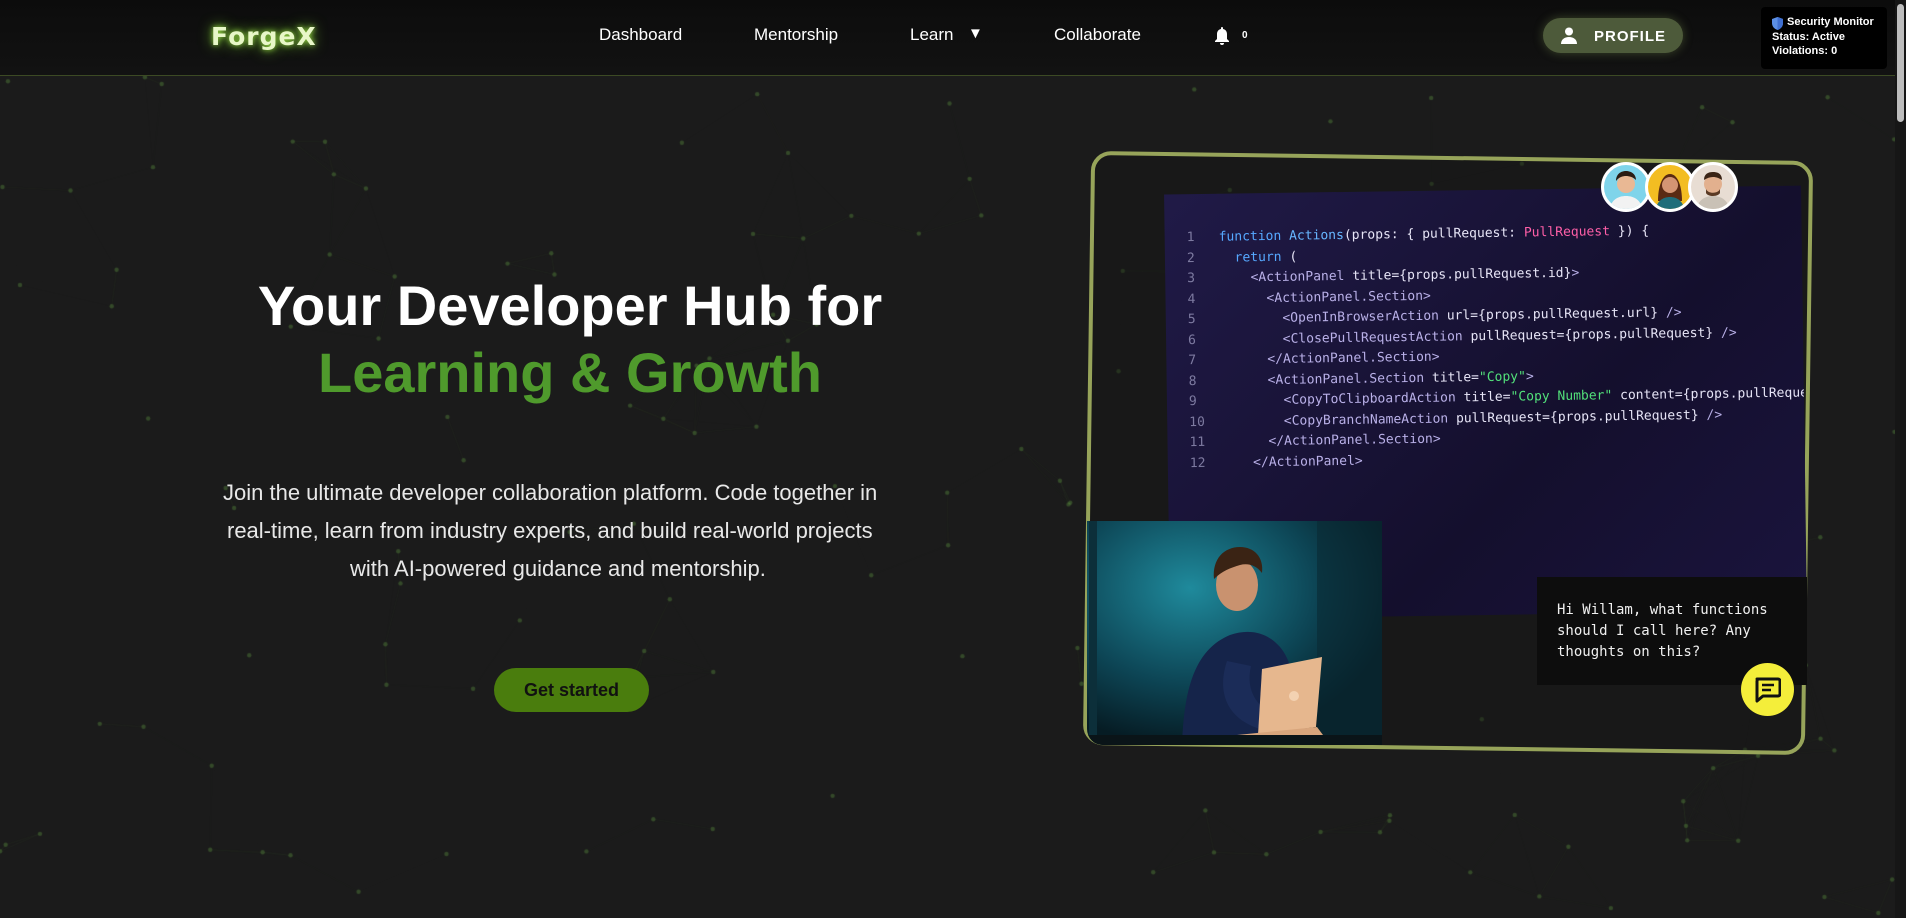 The height and width of the screenshot is (918, 1906). What do you see at coordinates (1245, 35) in the screenshot?
I see `notification-count: 0` at bounding box center [1245, 35].